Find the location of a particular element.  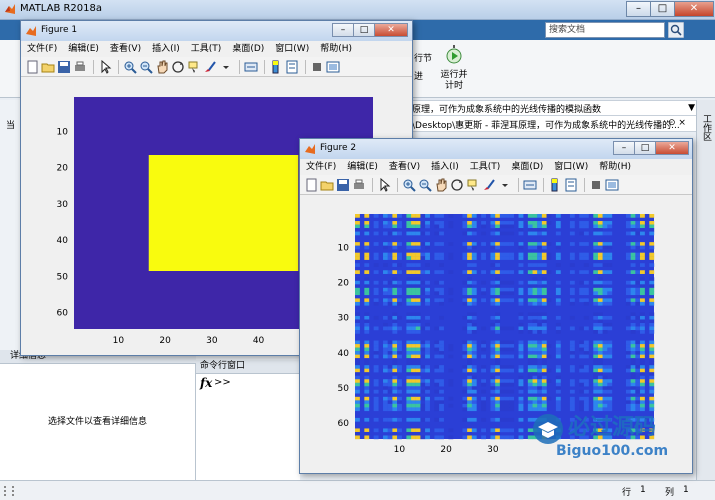

fx-icon: fx is located at coordinates (206, 383).